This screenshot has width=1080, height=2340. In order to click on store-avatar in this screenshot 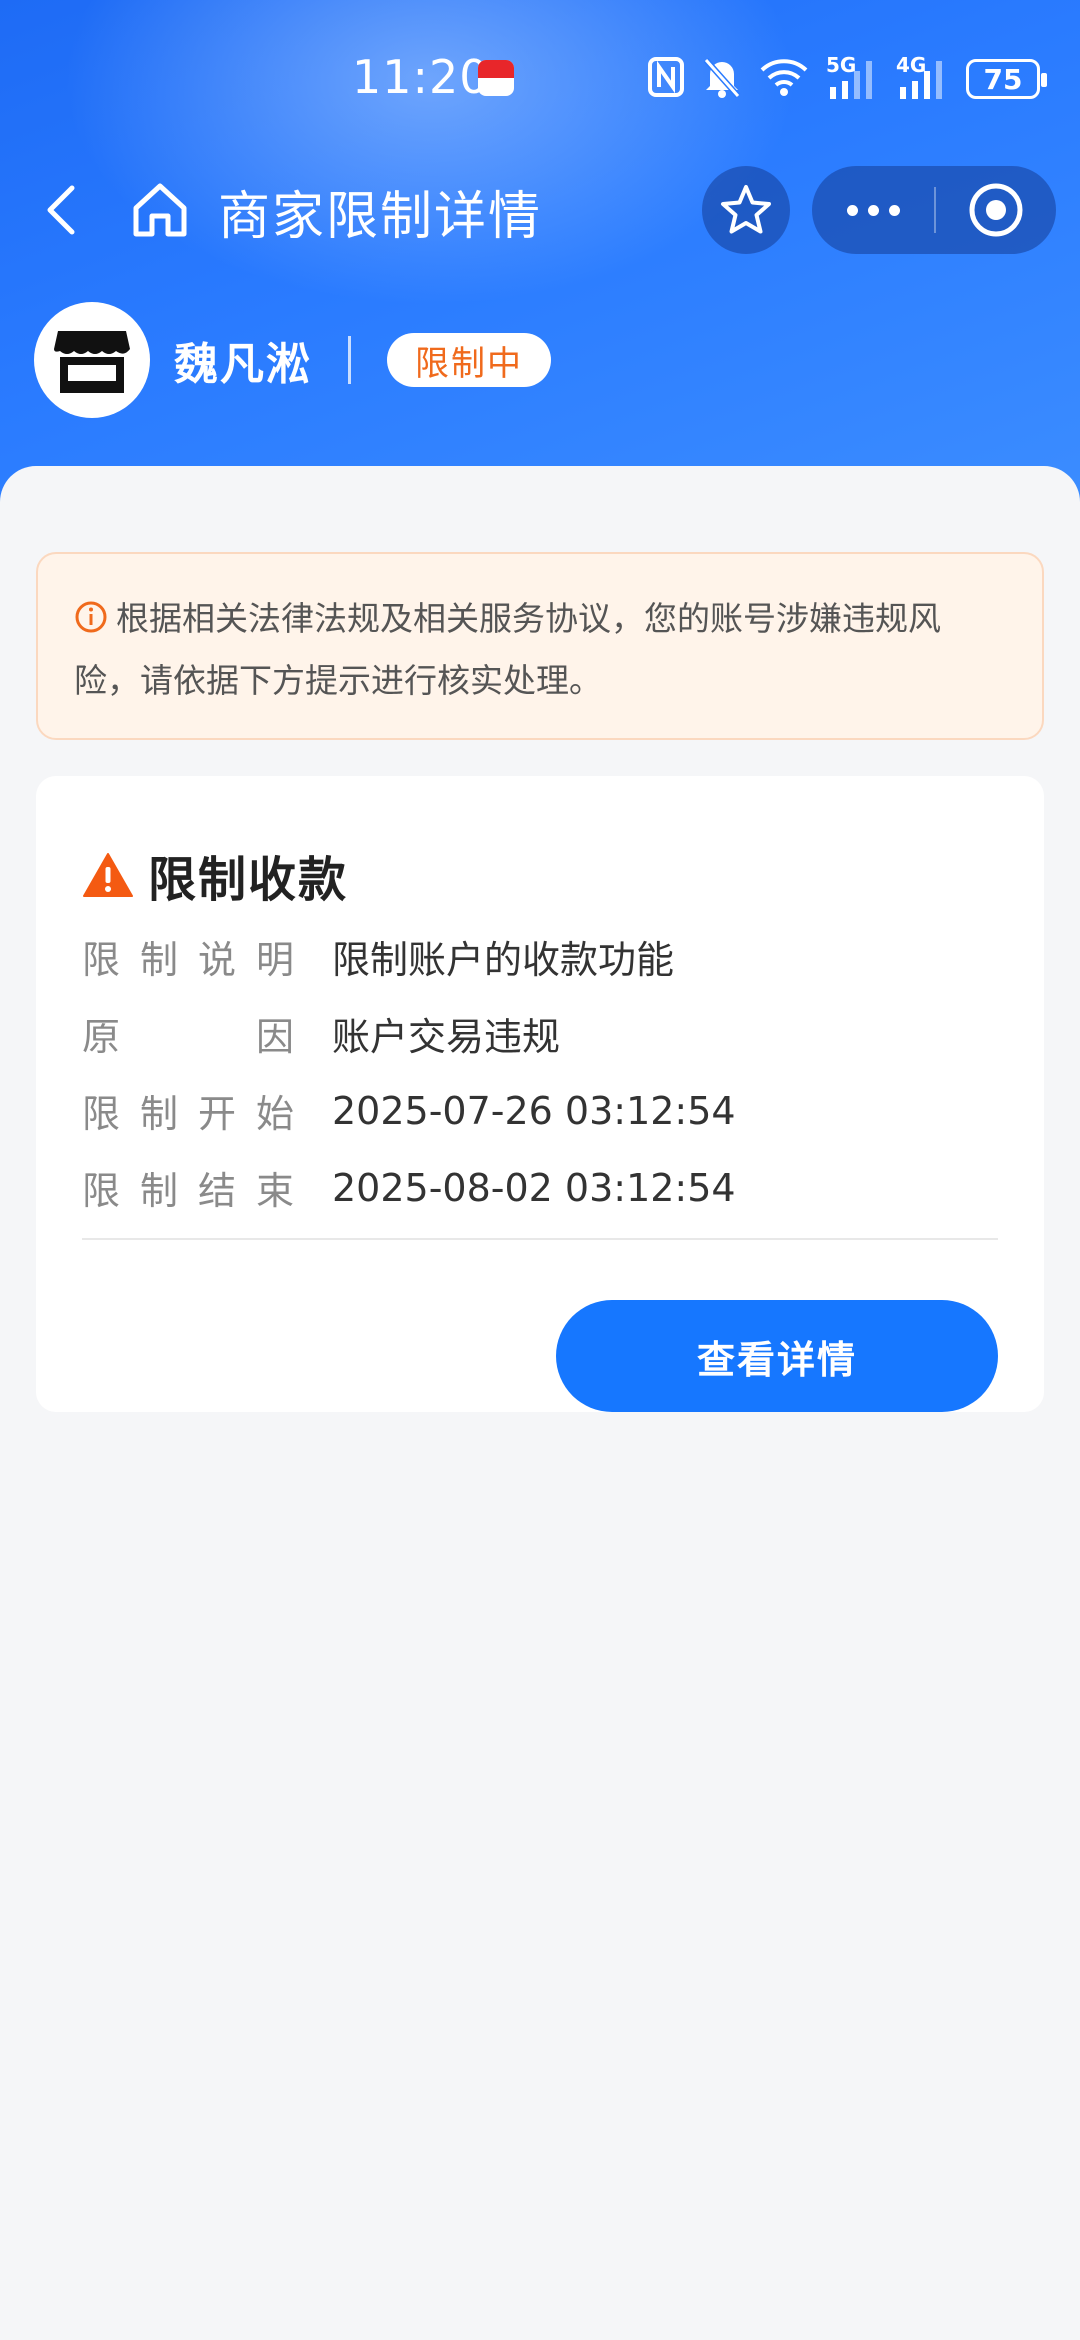, I will do `click(92, 360)`.